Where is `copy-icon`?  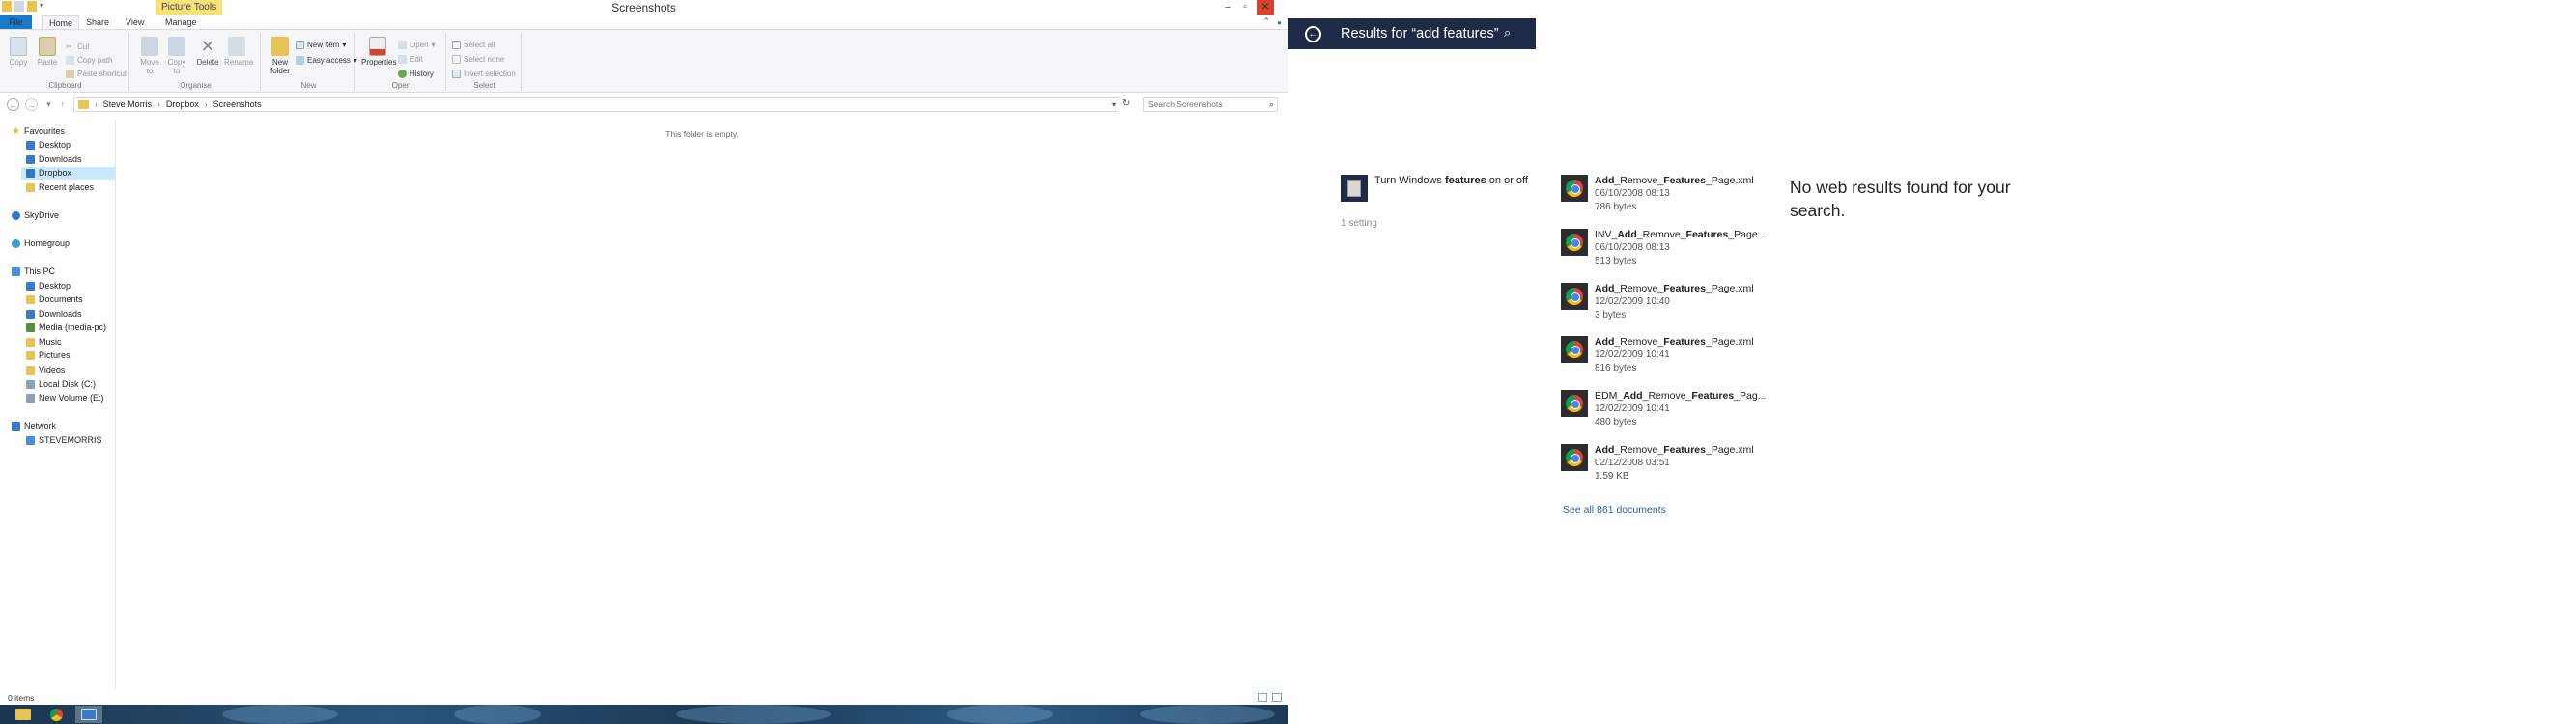 copy-icon is located at coordinates (18, 47).